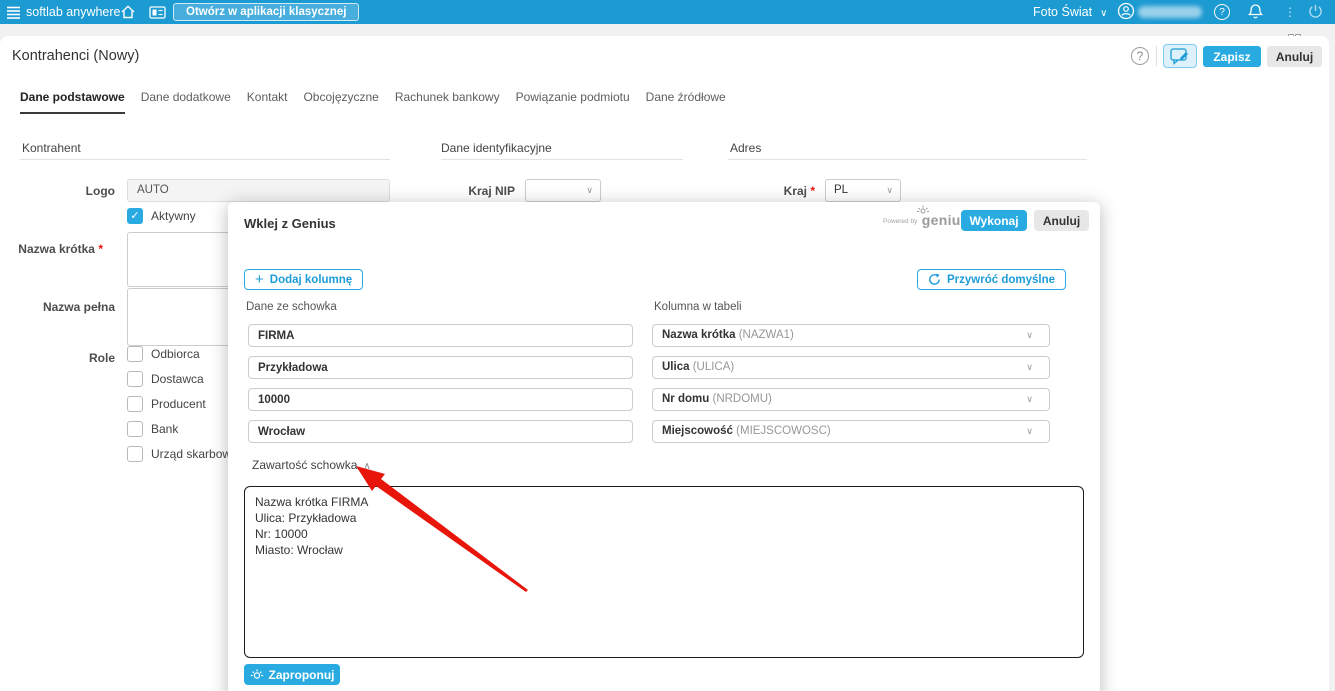 The height and width of the screenshot is (691, 1335). Describe the element at coordinates (1126, 11) in the screenshot. I see `user-icon` at that location.